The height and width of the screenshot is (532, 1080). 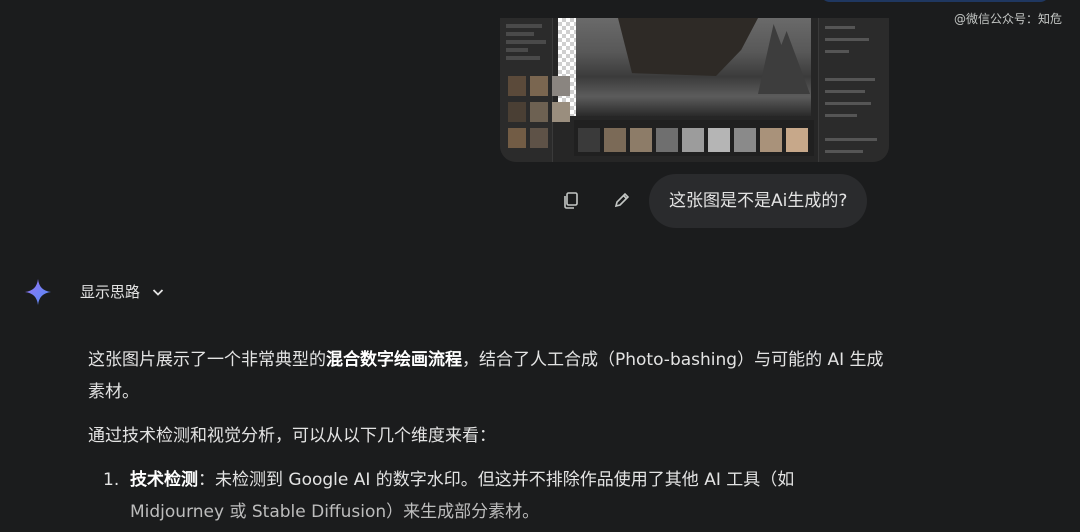 I want to click on list-item-continuation: Midjourney 或 Stable Diffusion）来生成部分素材。, so click(x=335, y=512).